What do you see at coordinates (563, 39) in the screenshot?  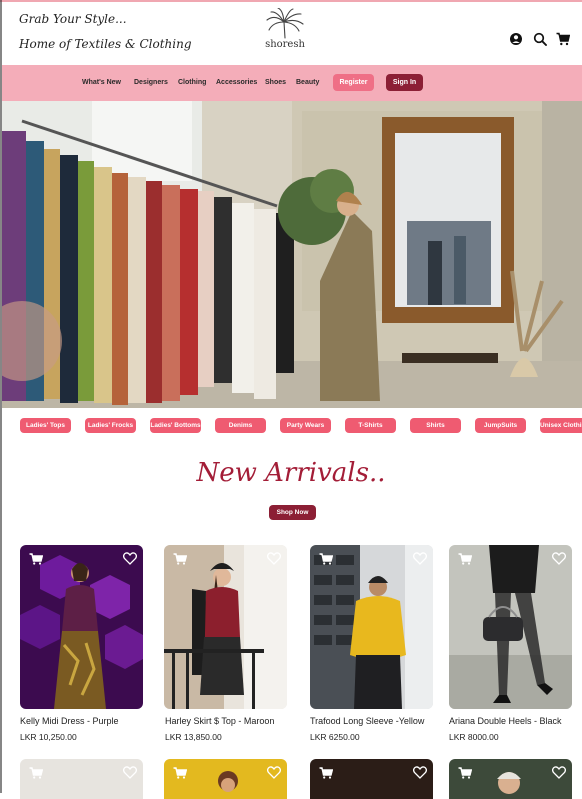 I see `cart-icon` at bounding box center [563, 39].